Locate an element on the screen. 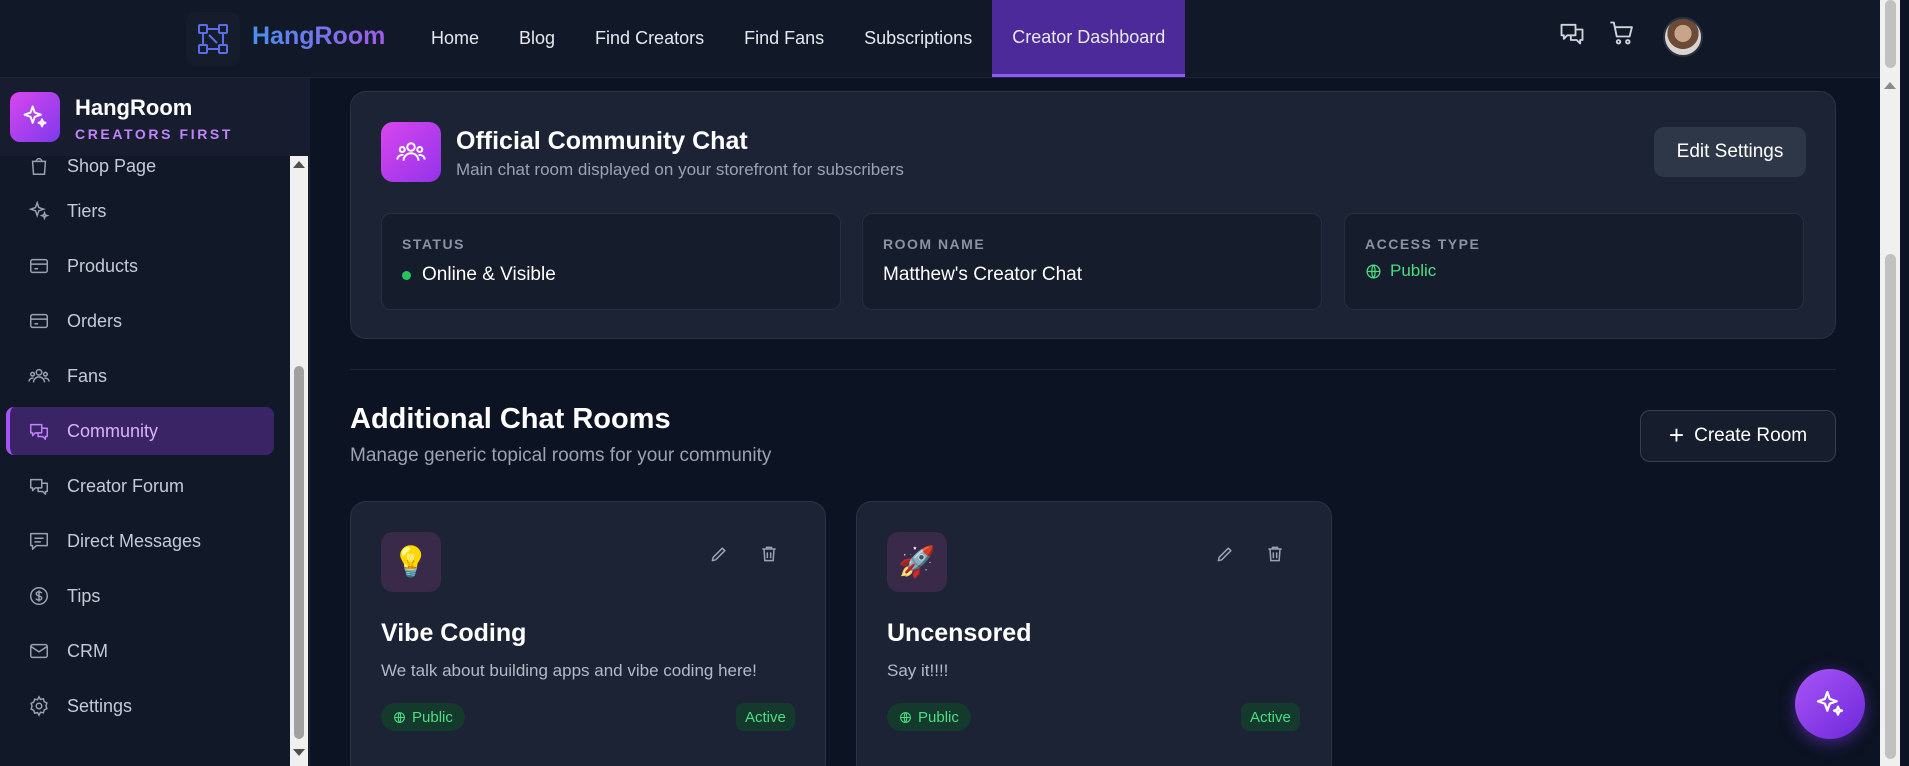 This screenshot has width=1909, height=766. brand-logo-icon is located at coordinates (213, 39).